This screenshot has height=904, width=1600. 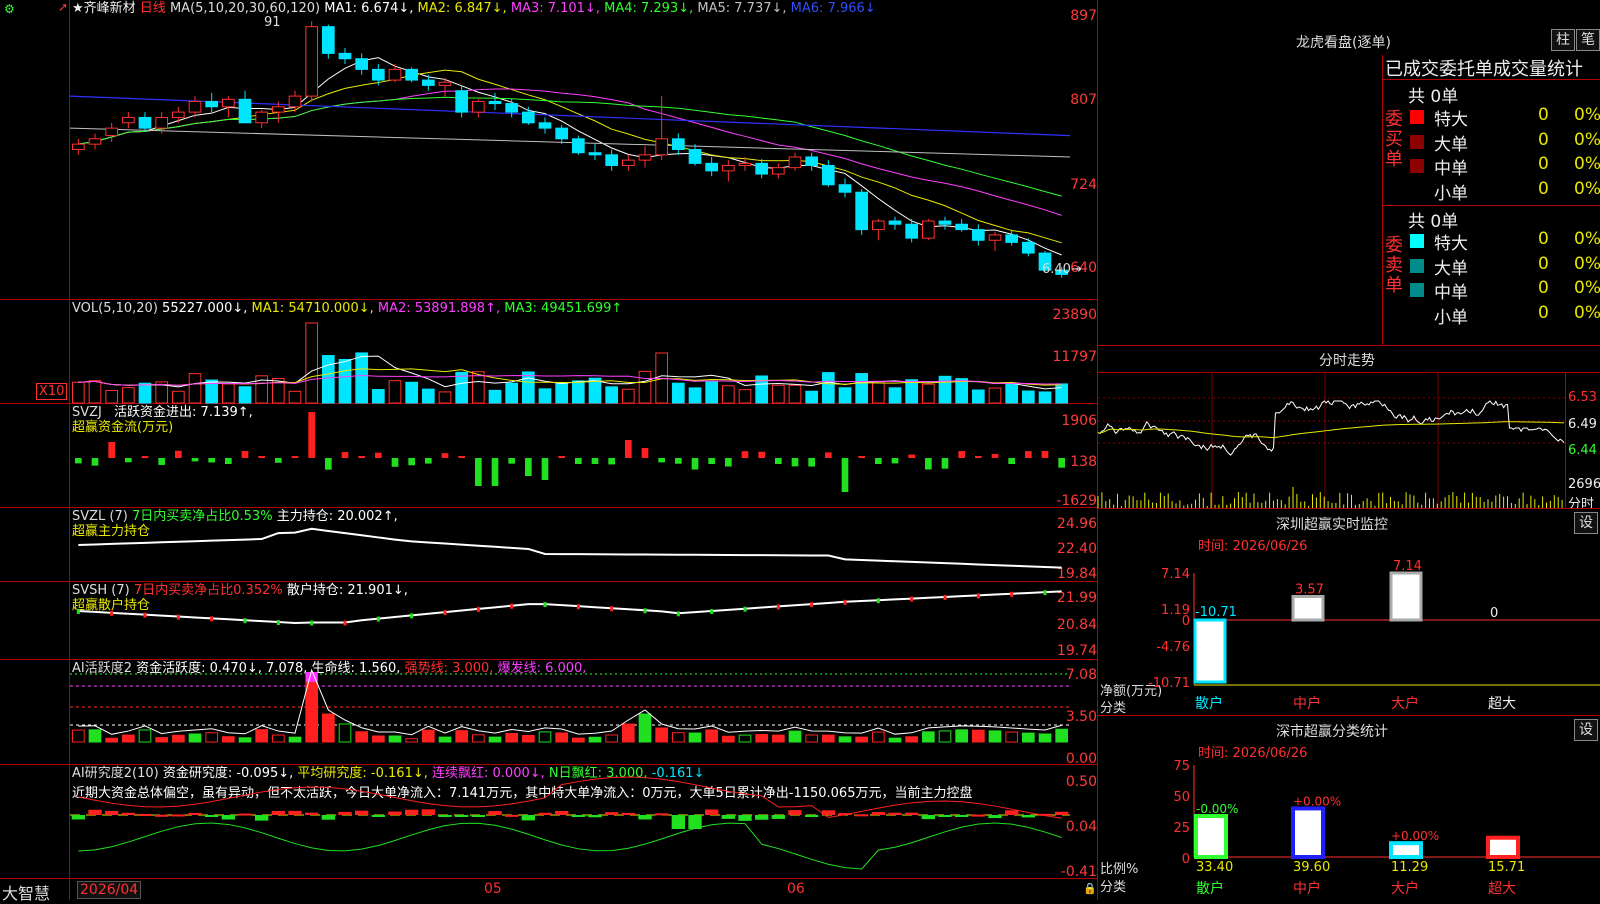 What do you see at coordinates (1113, 708) in the screenshot?
I see `monitor-xlabel: 分类` at bounding box center [1113, 708].